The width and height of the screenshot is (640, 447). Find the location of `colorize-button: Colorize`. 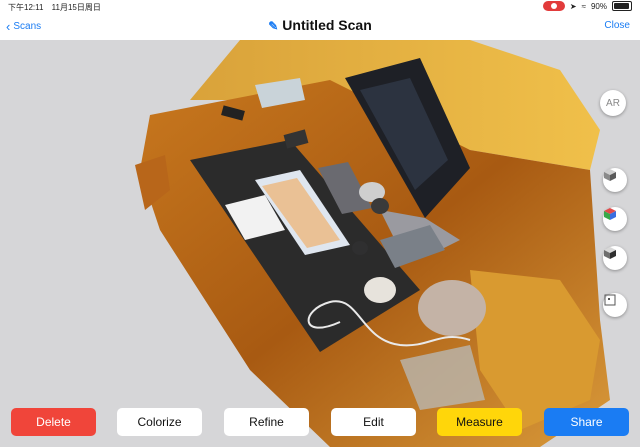

colorize-button: Colorize is located at coordinates (159, 422).